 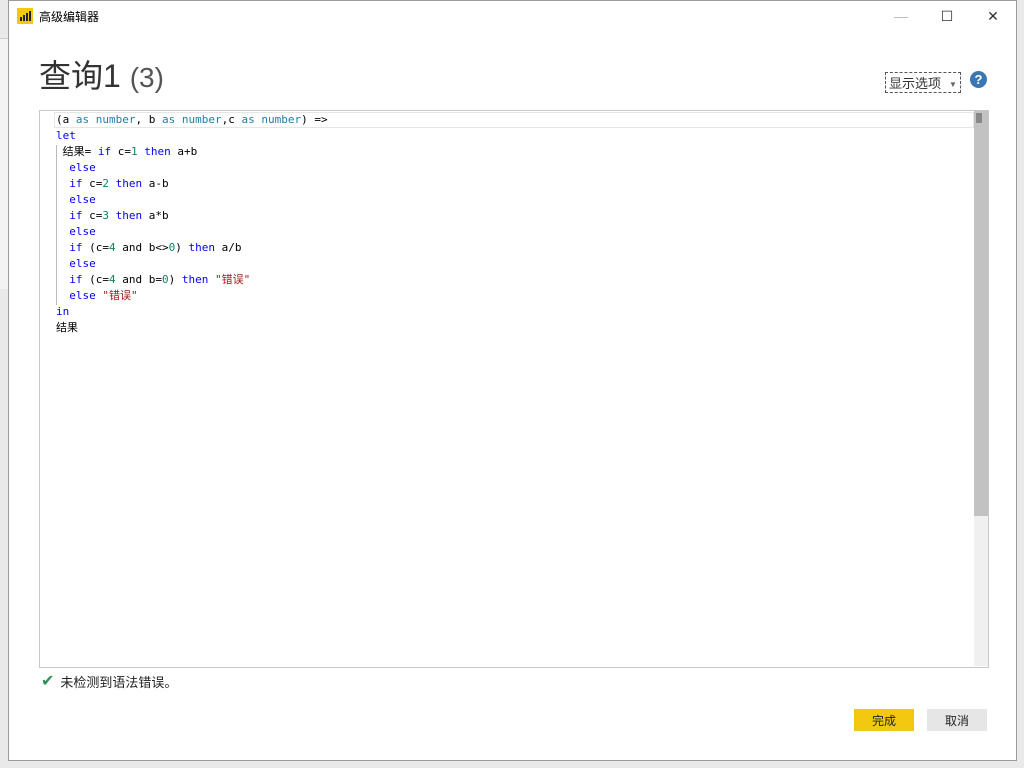 What do you see at coordinates (80, 76) in the screenshot?
I see `query-name: 查询1` at bounding box center [80, 76].